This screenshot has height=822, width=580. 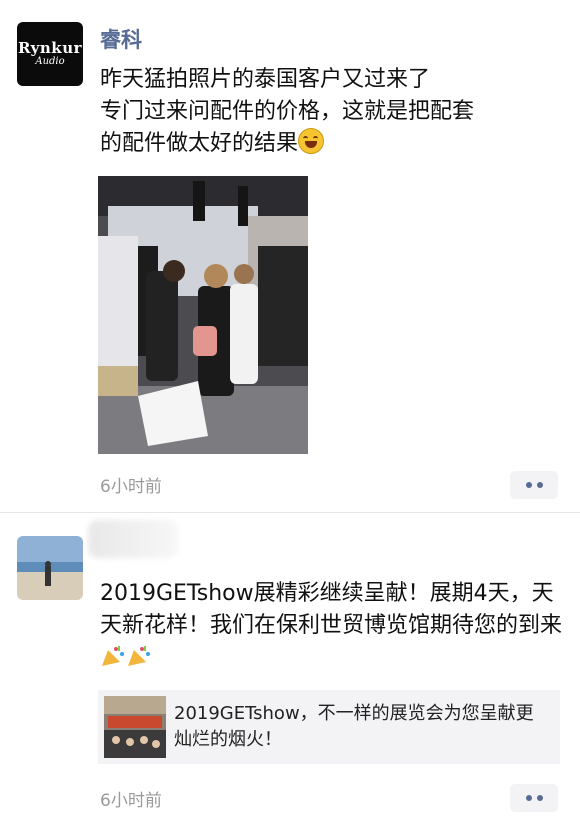 I want to click on avatar-brand-text: Rynkur, so click(x=50, y=48).